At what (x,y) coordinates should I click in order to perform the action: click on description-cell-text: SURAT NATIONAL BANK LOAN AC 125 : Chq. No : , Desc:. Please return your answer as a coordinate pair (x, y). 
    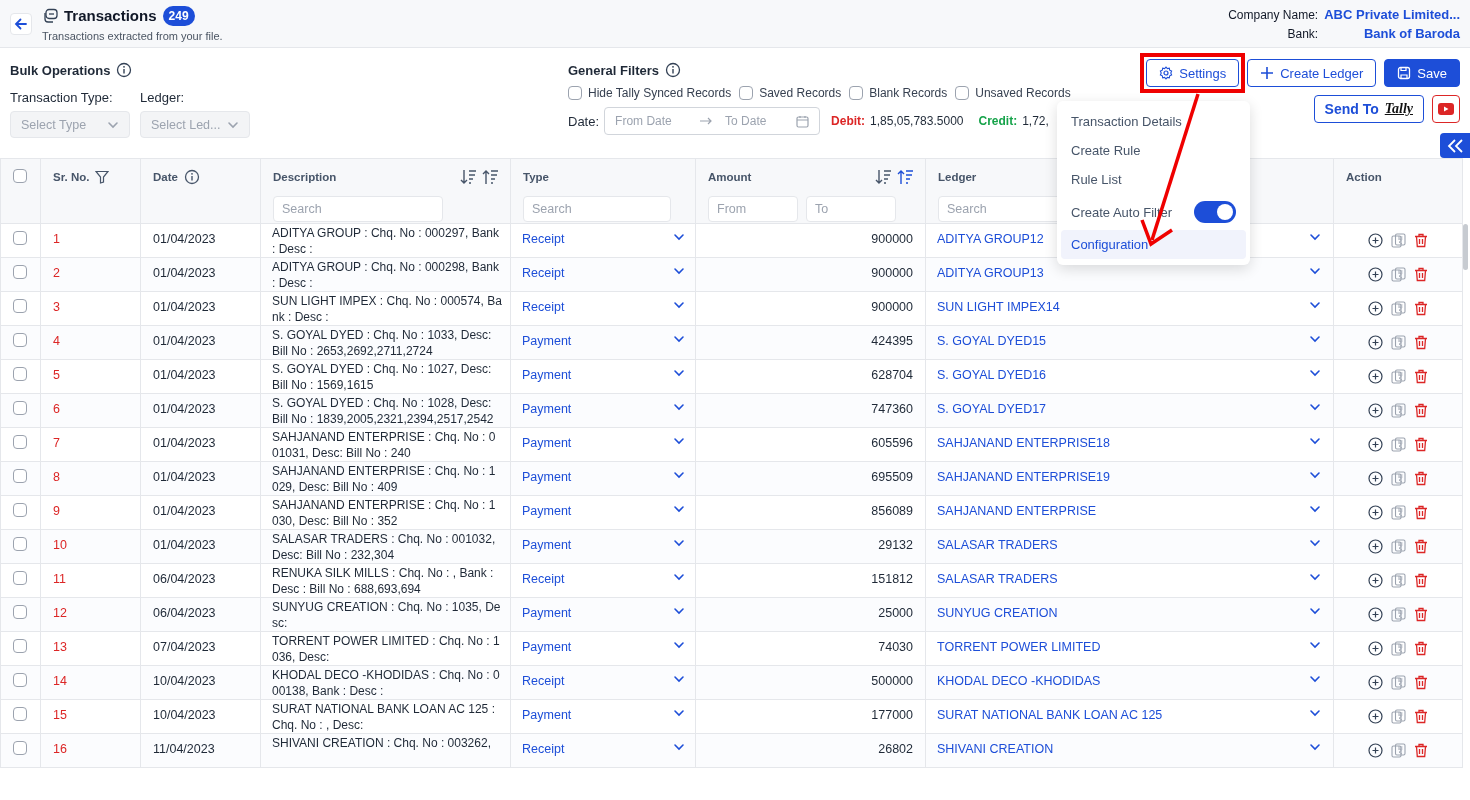
    Looking at the image, I should click on (383, 717).